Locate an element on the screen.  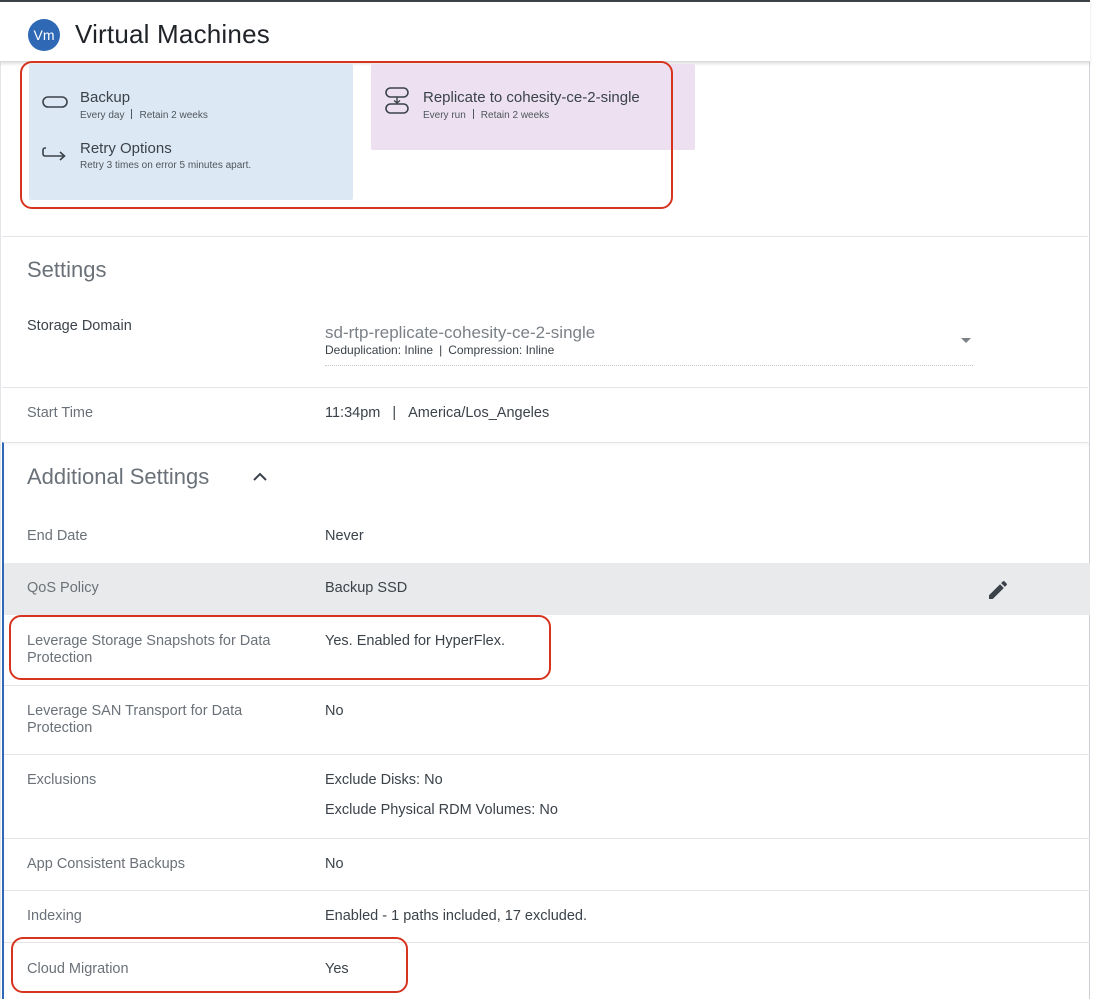
replicate-card is located at coordinates (533, 107).